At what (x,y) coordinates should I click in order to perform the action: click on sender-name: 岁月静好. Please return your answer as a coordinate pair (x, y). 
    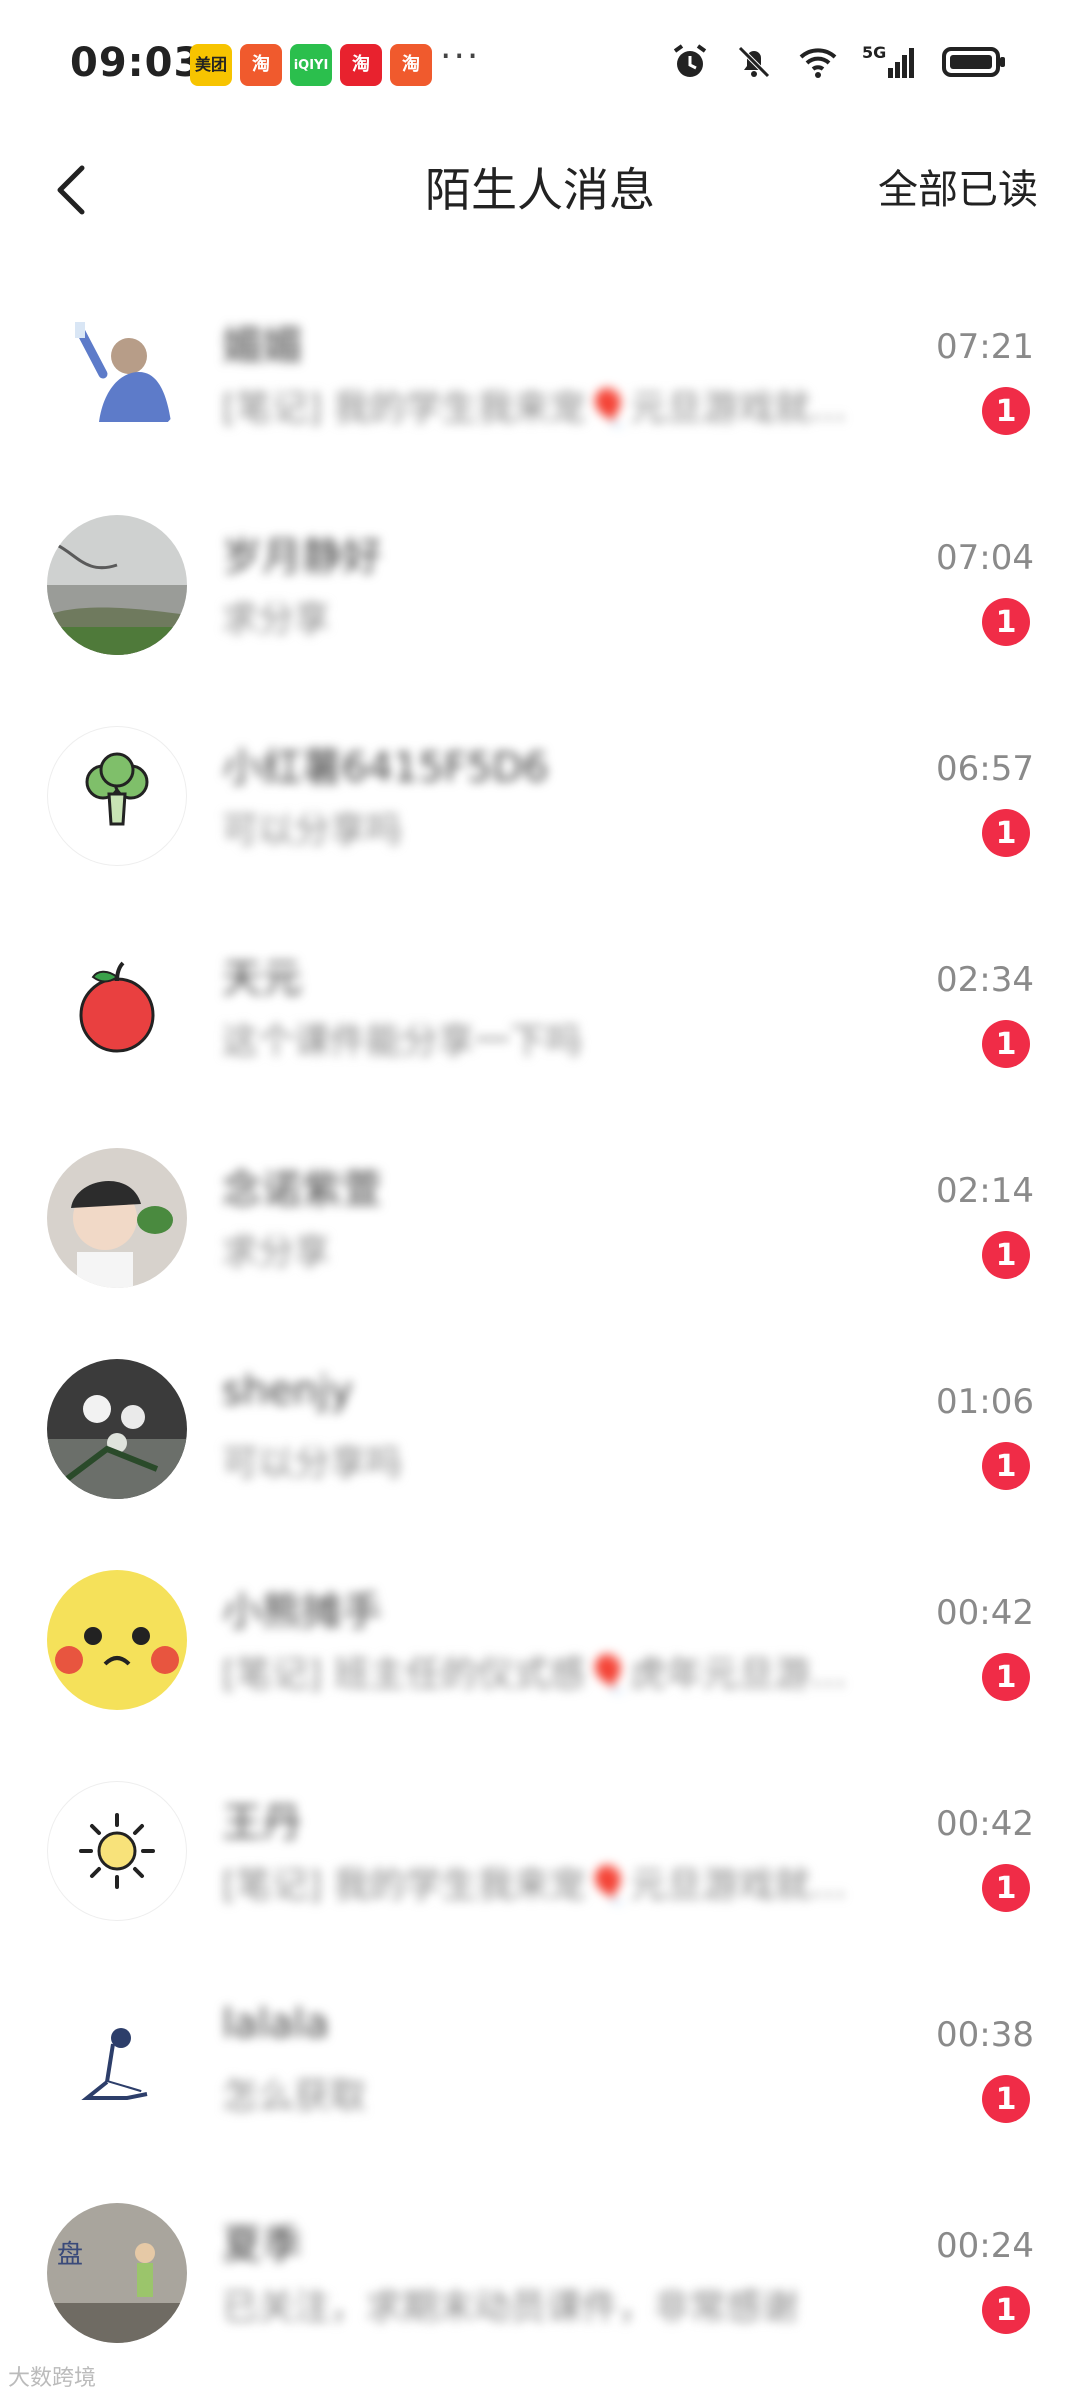
    Looking at the image, I should click on (302, 557).